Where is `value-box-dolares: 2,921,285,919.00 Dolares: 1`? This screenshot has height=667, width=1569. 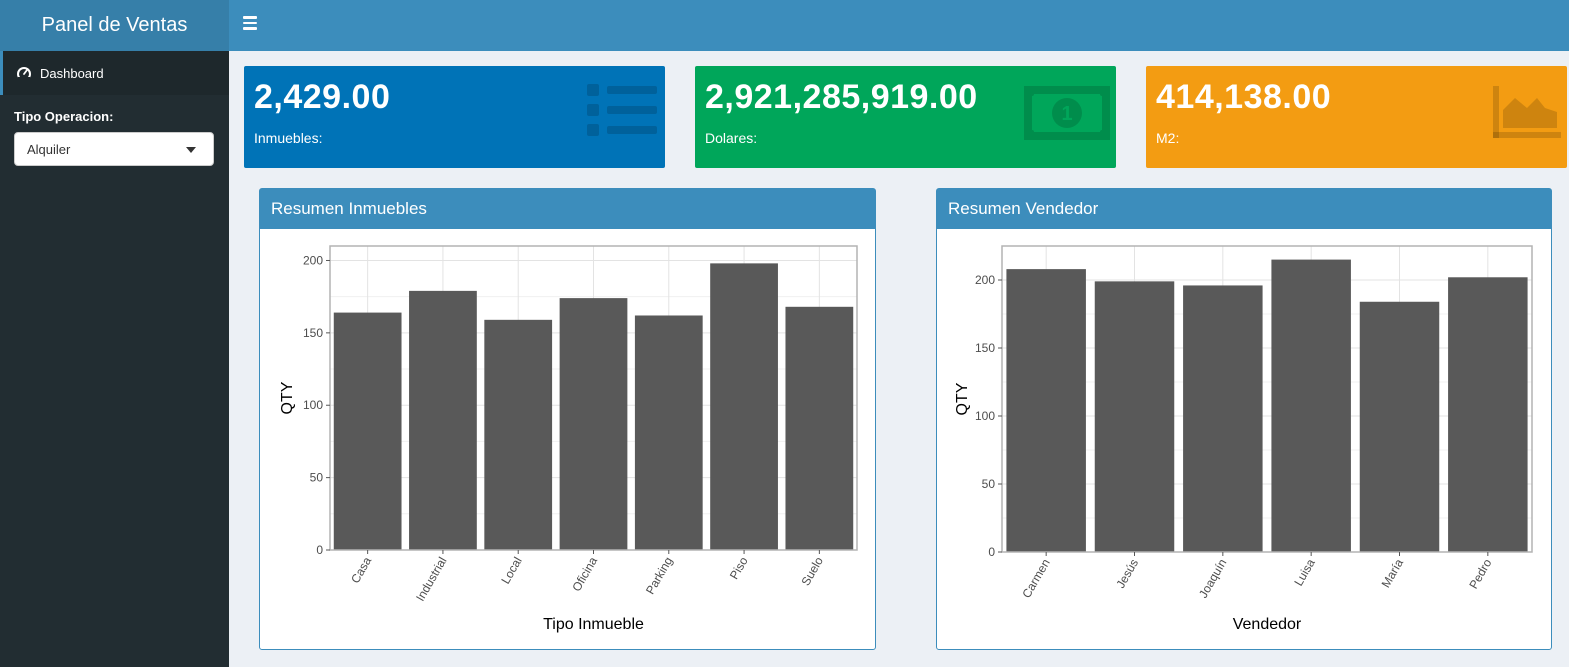
value-box-dolares: 2,921,285,919.00 Dolares: 1 is located at coordinates (905, 117).